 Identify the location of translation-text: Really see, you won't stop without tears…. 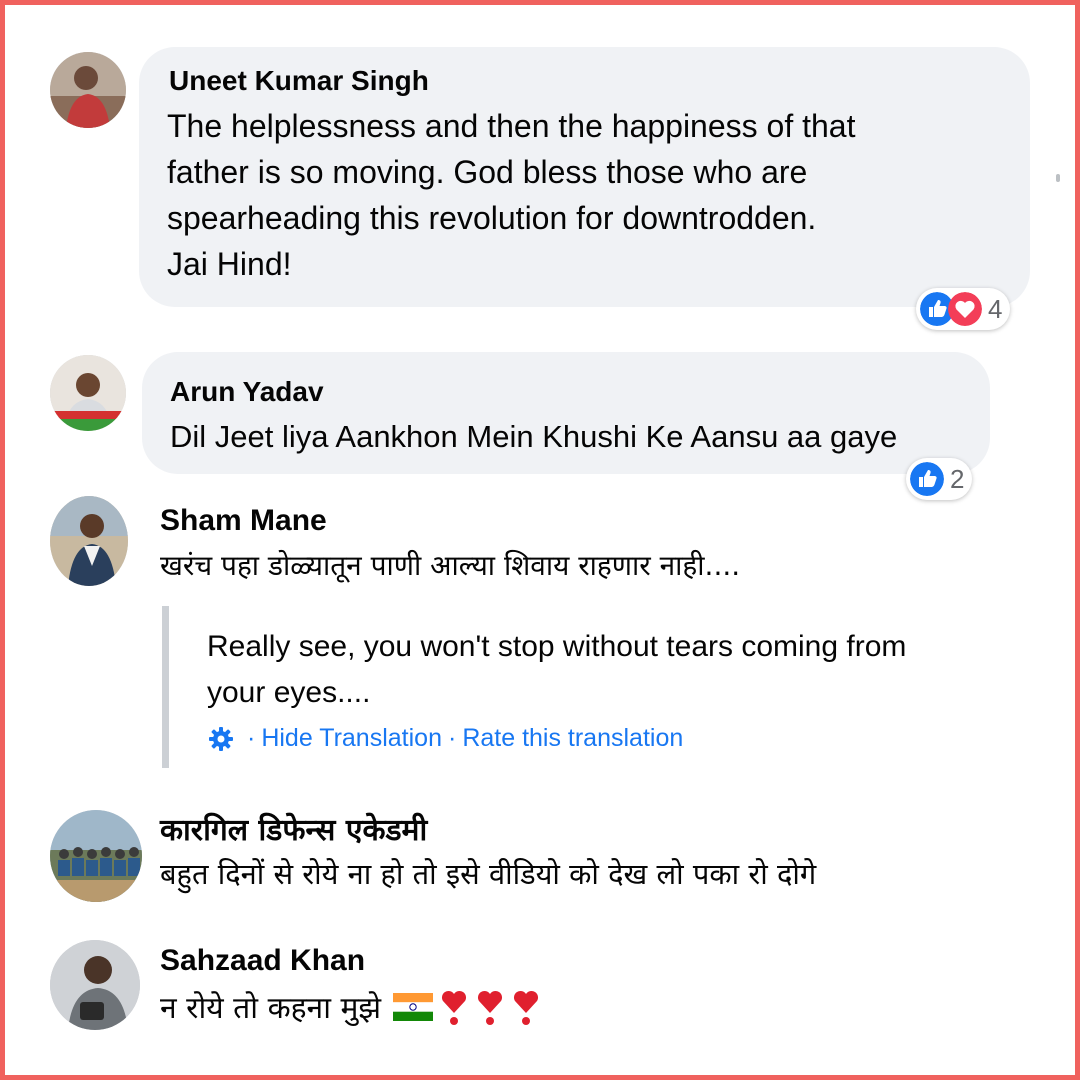
(592, 670).